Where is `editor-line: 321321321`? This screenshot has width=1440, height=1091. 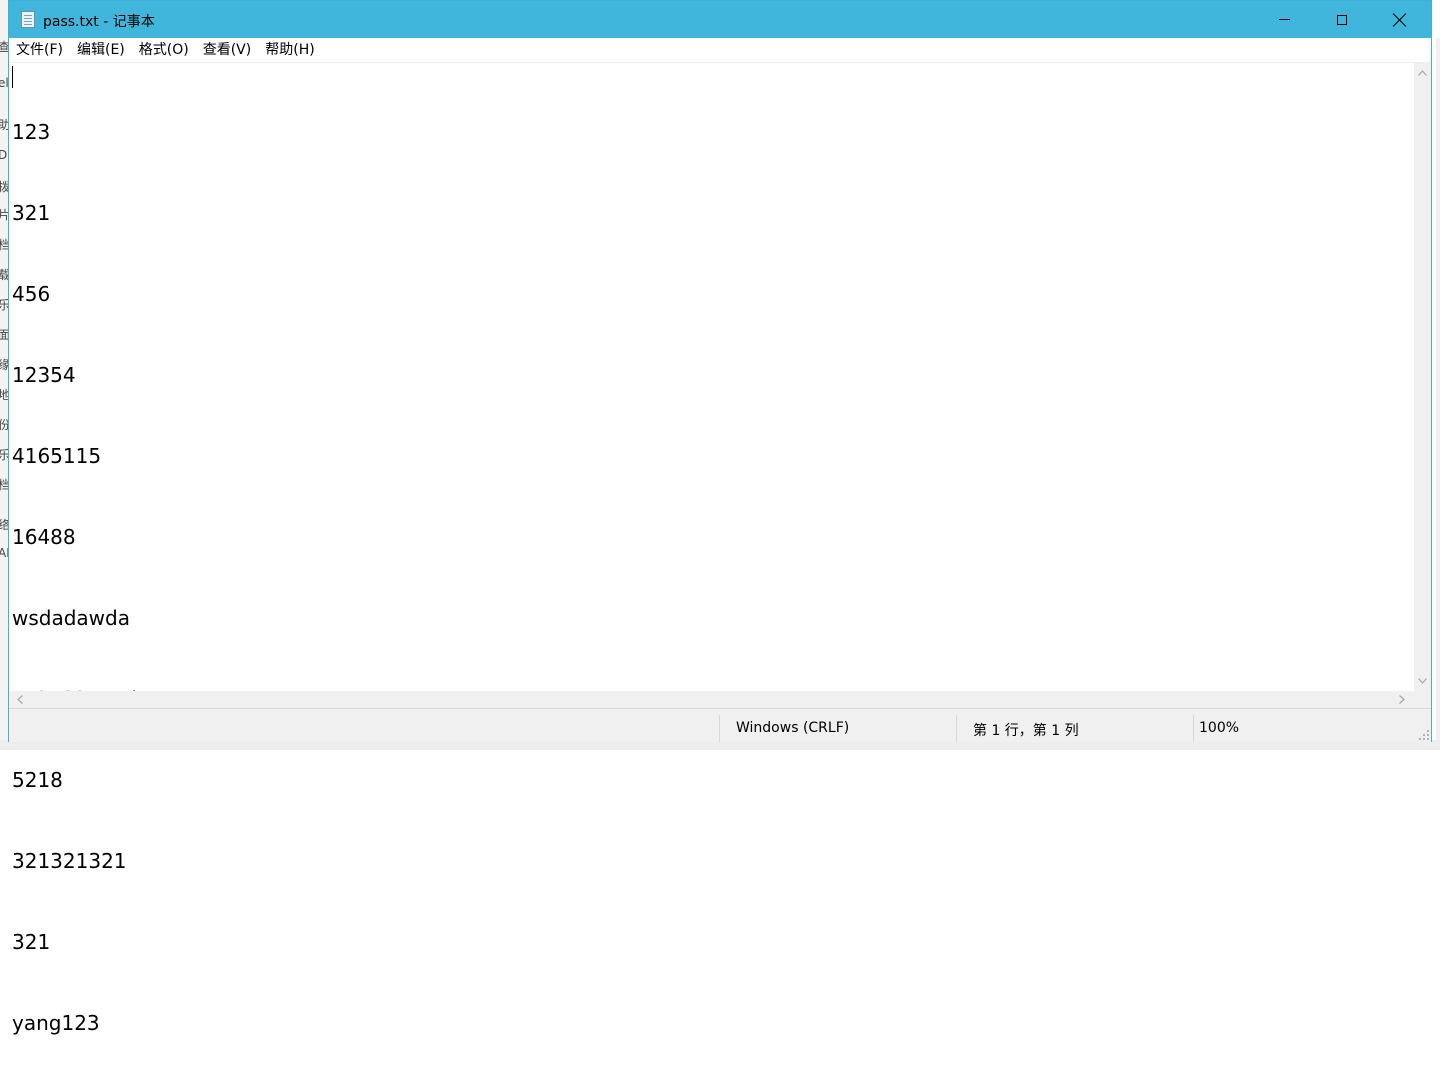
editor-line: 321321321 is located at coordinates (69, 861).